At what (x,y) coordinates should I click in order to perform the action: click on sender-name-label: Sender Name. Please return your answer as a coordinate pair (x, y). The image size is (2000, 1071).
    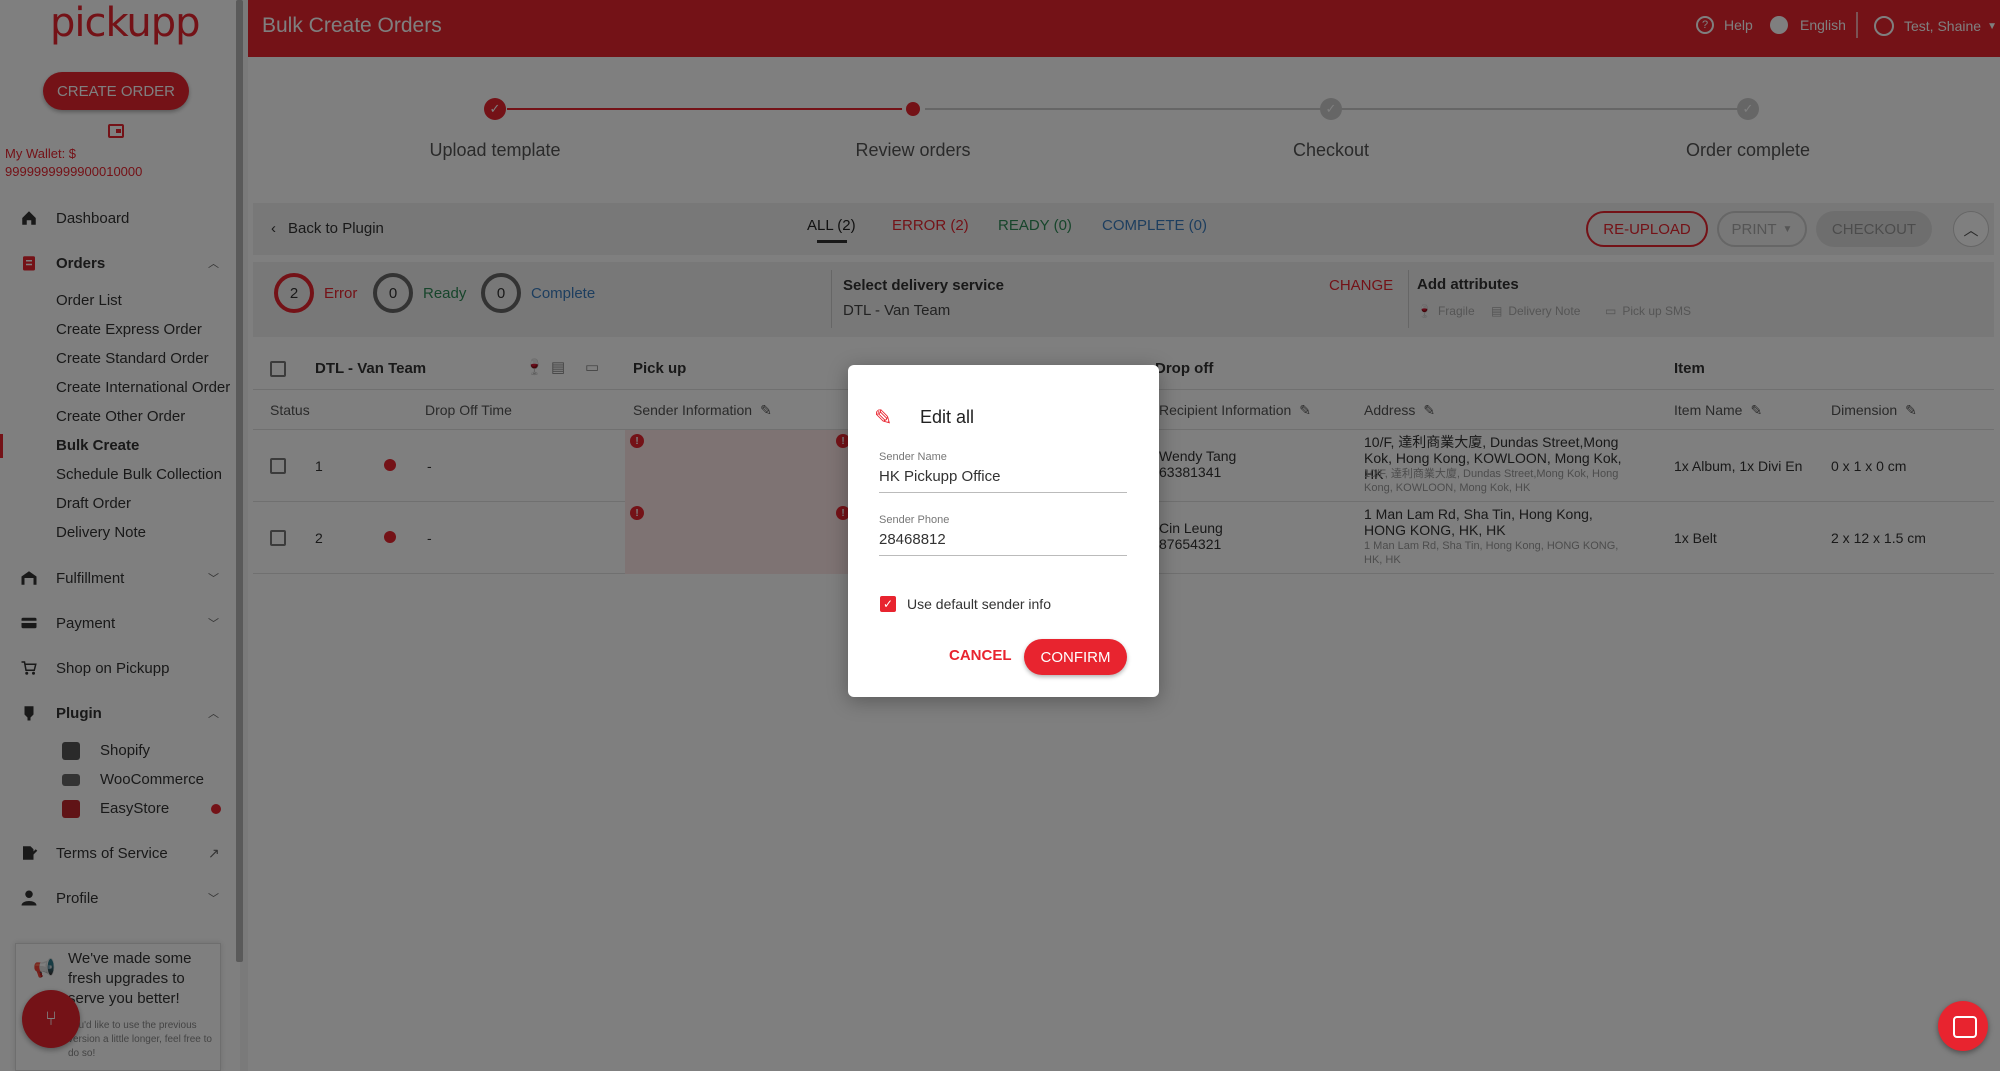
    Looking at the image, I should click on (913, 457).